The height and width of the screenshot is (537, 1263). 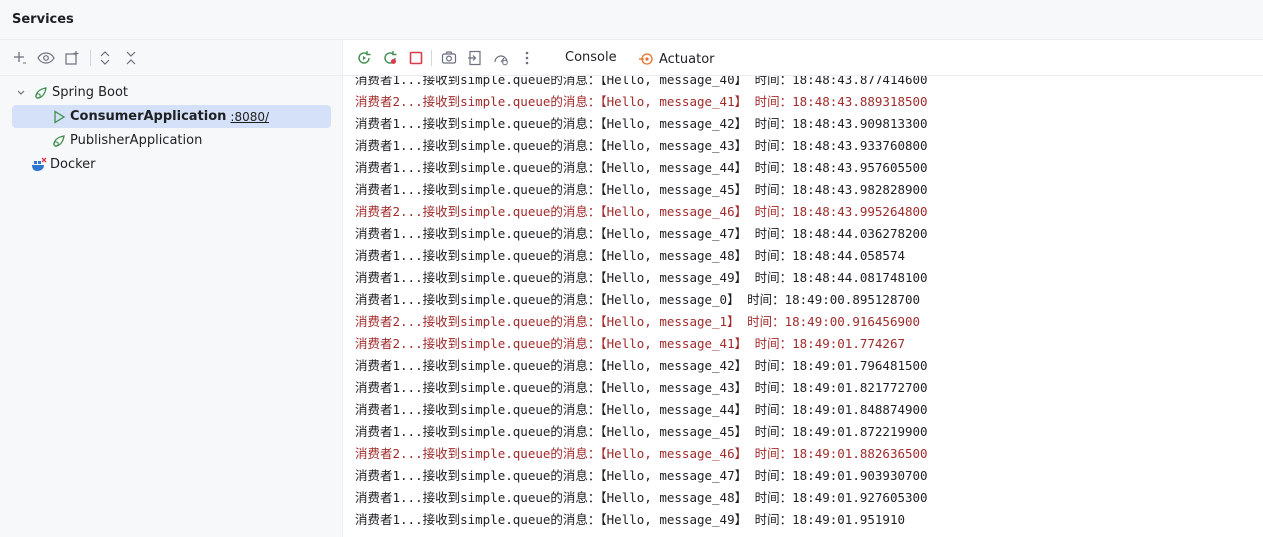 What do you see at coordinates (803, 58) in the screenshot?
I see `run-toolbar: Console Actuator` at bounding box center [803, 58].